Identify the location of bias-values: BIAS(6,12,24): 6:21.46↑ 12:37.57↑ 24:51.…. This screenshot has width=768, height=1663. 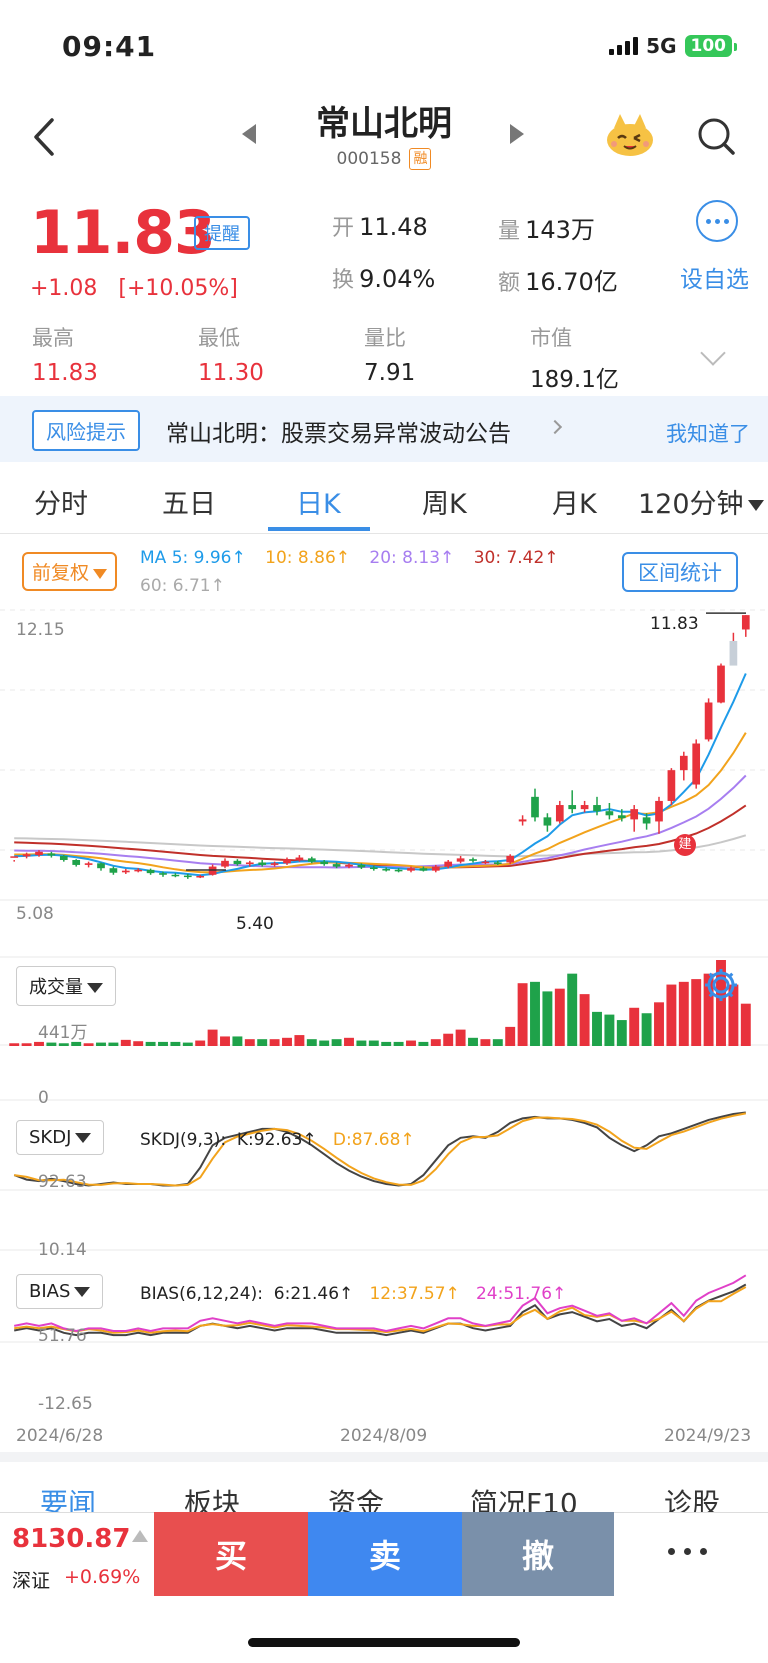
(353, 1294).